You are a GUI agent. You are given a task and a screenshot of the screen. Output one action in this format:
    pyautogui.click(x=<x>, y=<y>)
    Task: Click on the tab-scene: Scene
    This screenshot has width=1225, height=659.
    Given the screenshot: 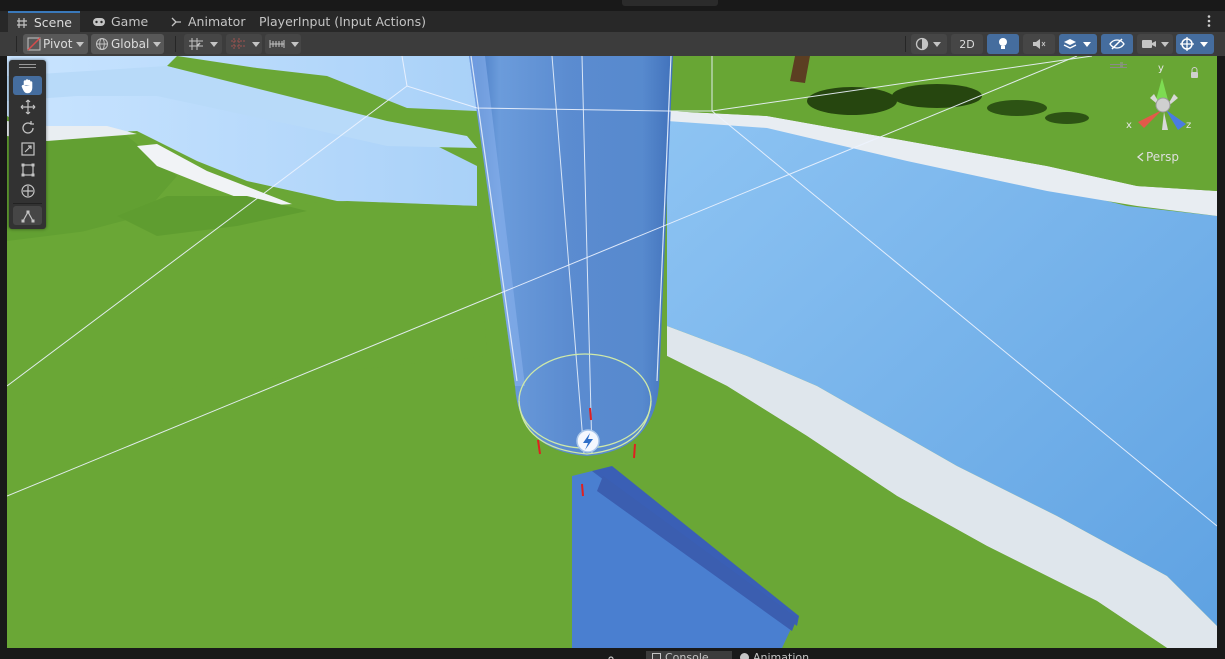 What is the action you would take?
    pyautogui.click(x=44, y=21)
    